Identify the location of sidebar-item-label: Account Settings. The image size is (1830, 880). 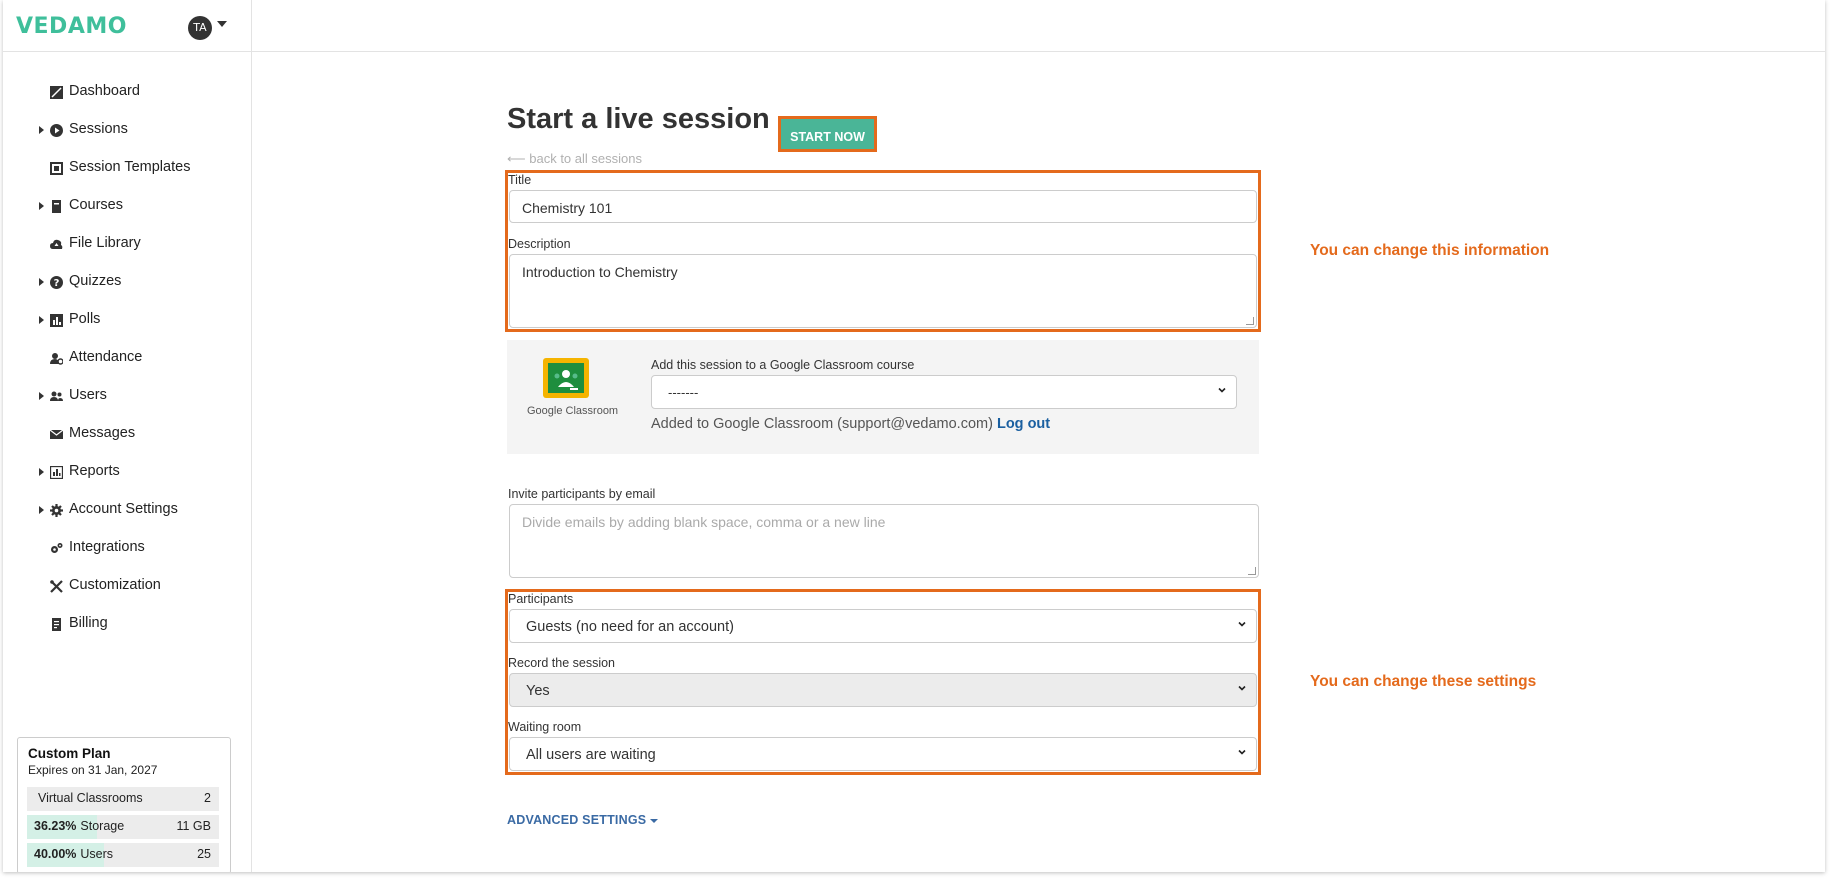
(123, 509).